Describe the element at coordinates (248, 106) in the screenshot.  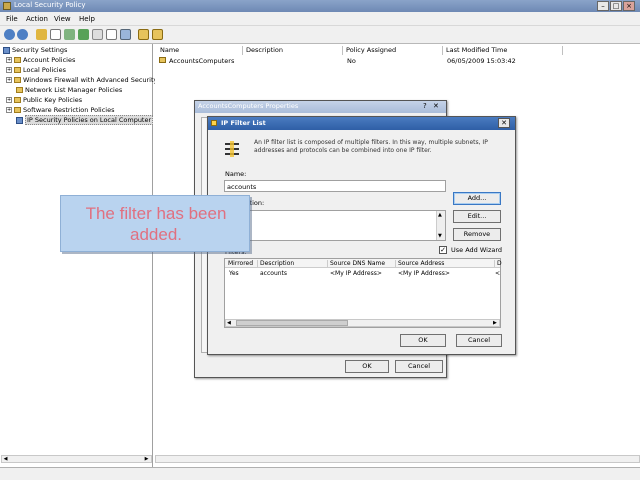
I see `properties-title: AccountsComputers Properties` at that location.